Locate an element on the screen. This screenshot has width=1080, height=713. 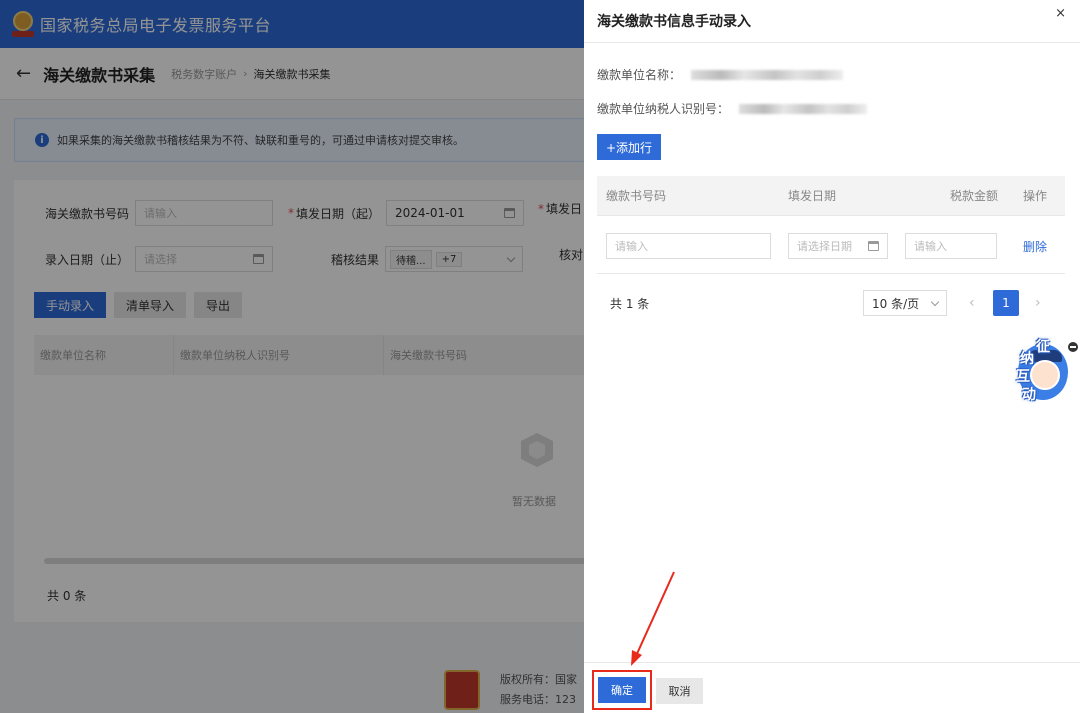
col-amount: 税款金额 is located at coordinates (974, 196).